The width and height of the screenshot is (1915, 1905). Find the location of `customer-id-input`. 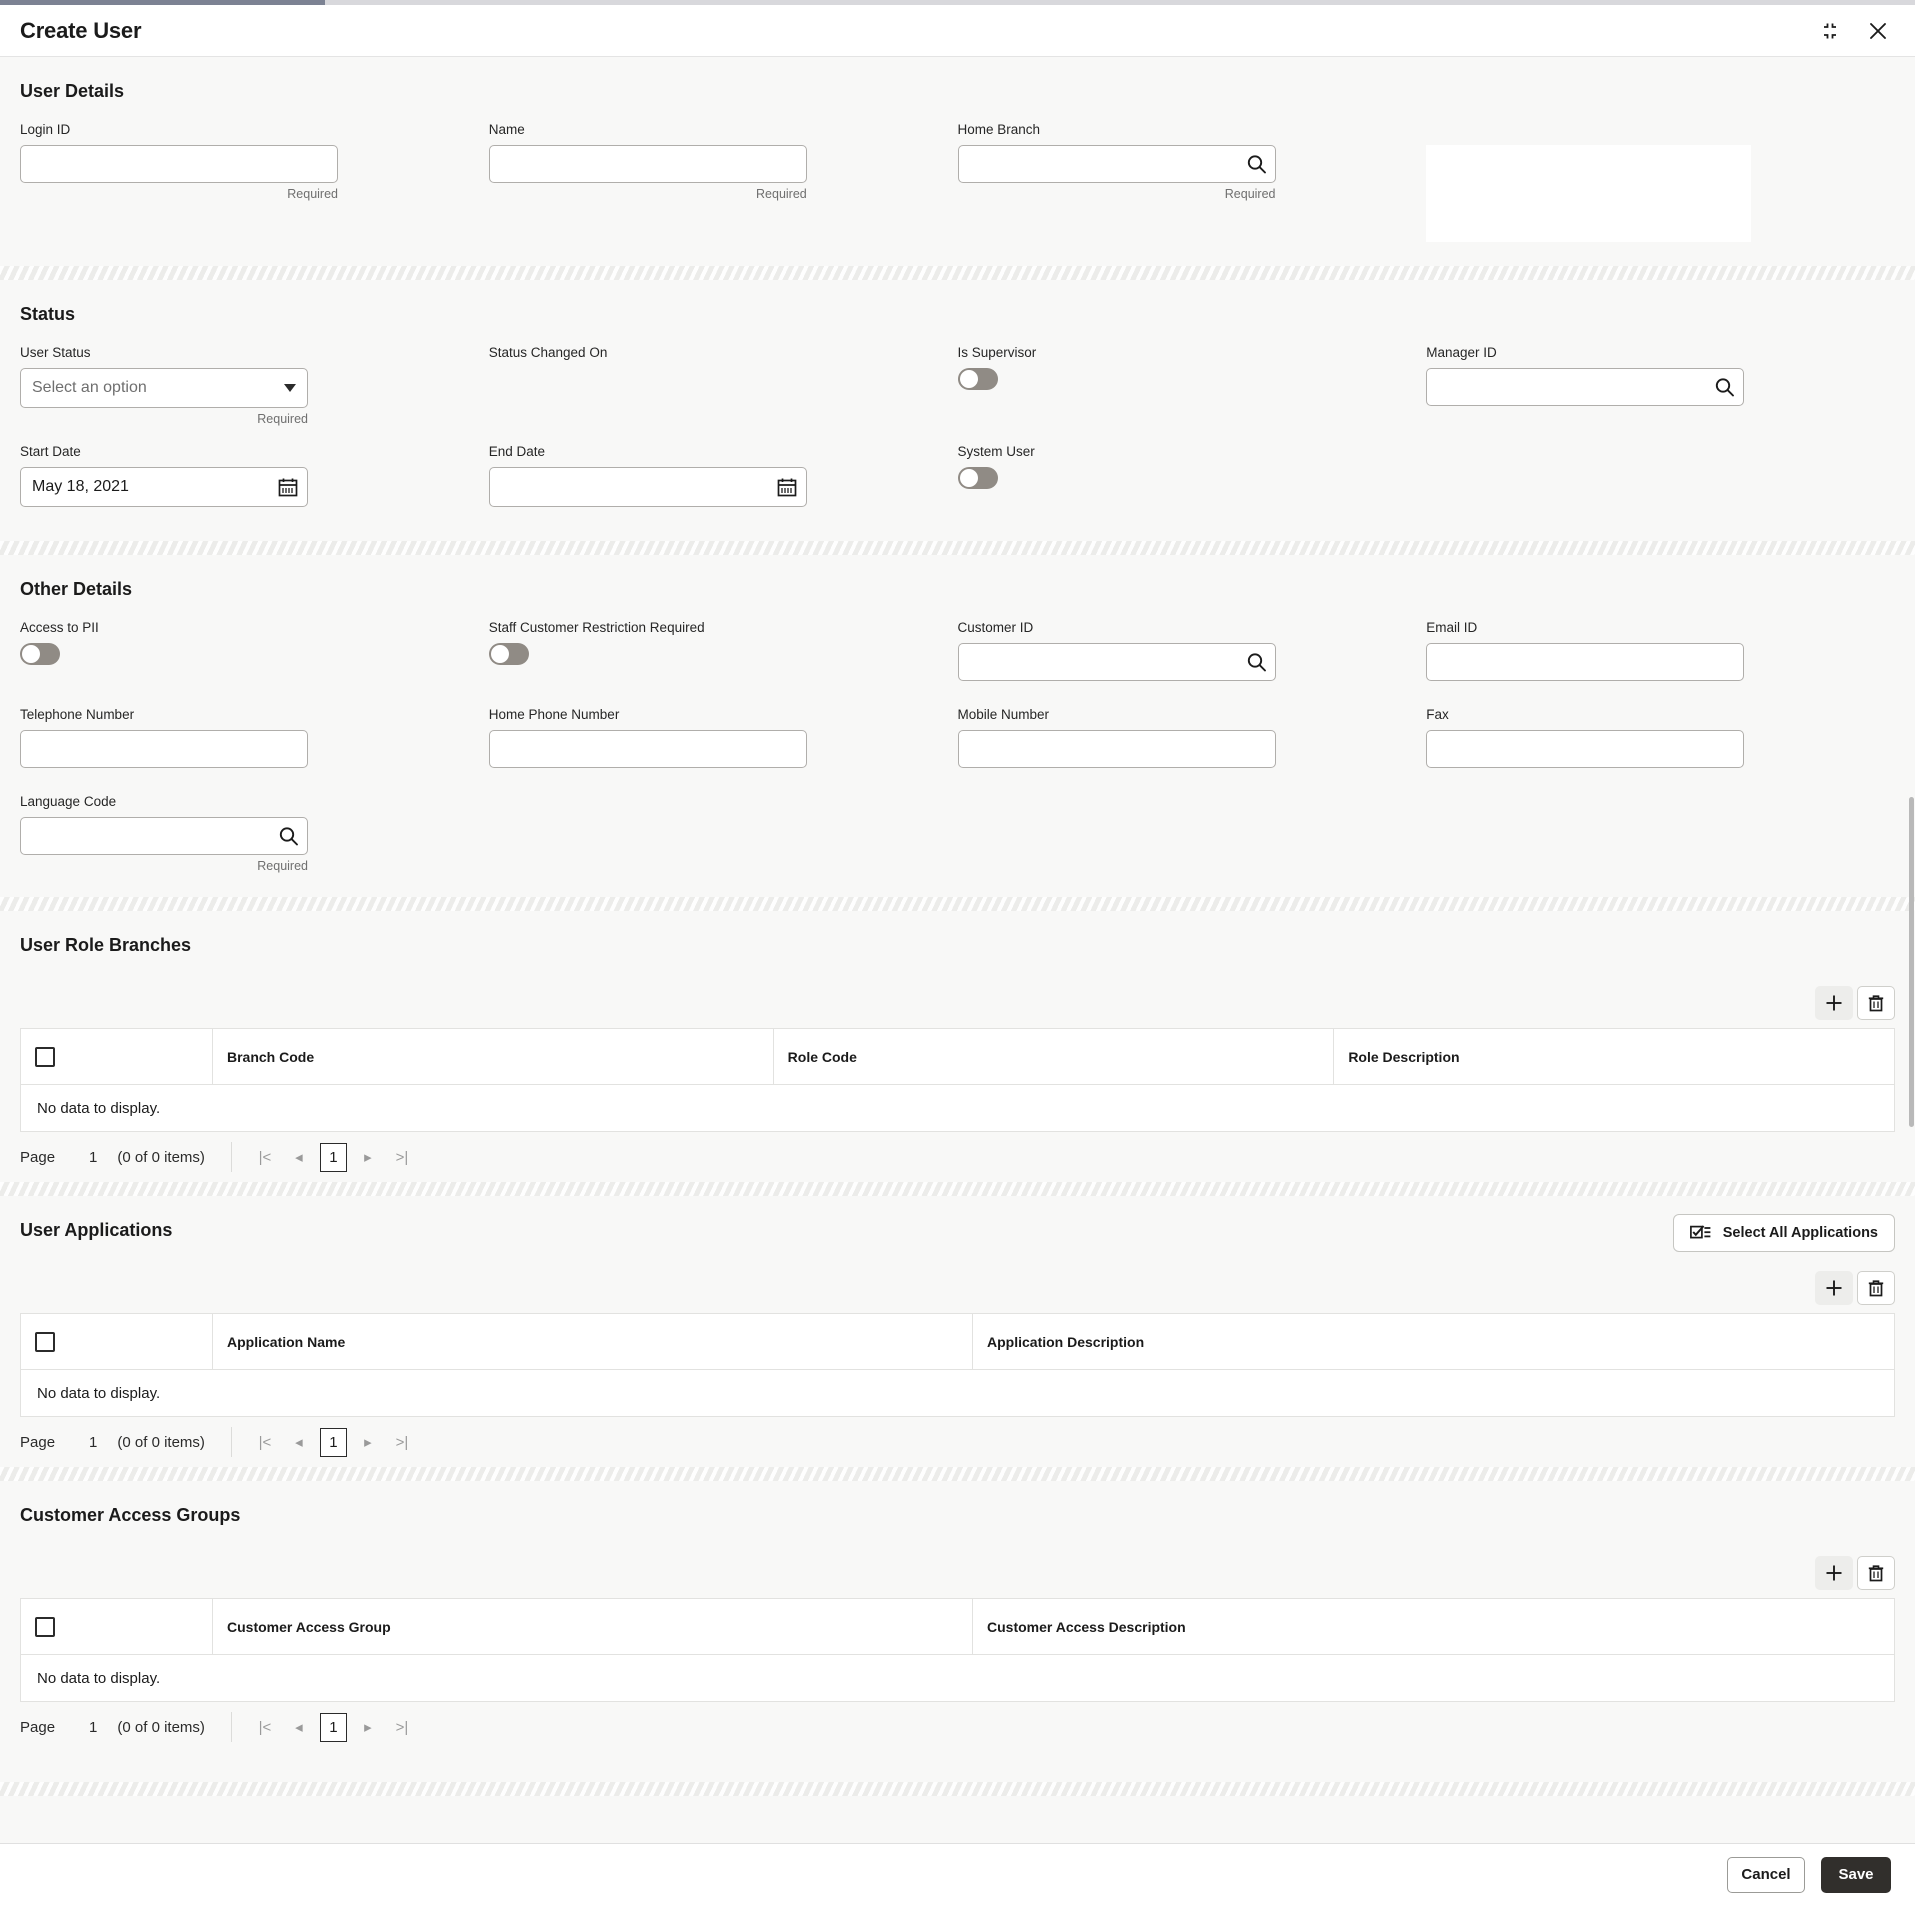

customer-id-input is located at coordinates (1116, 662).